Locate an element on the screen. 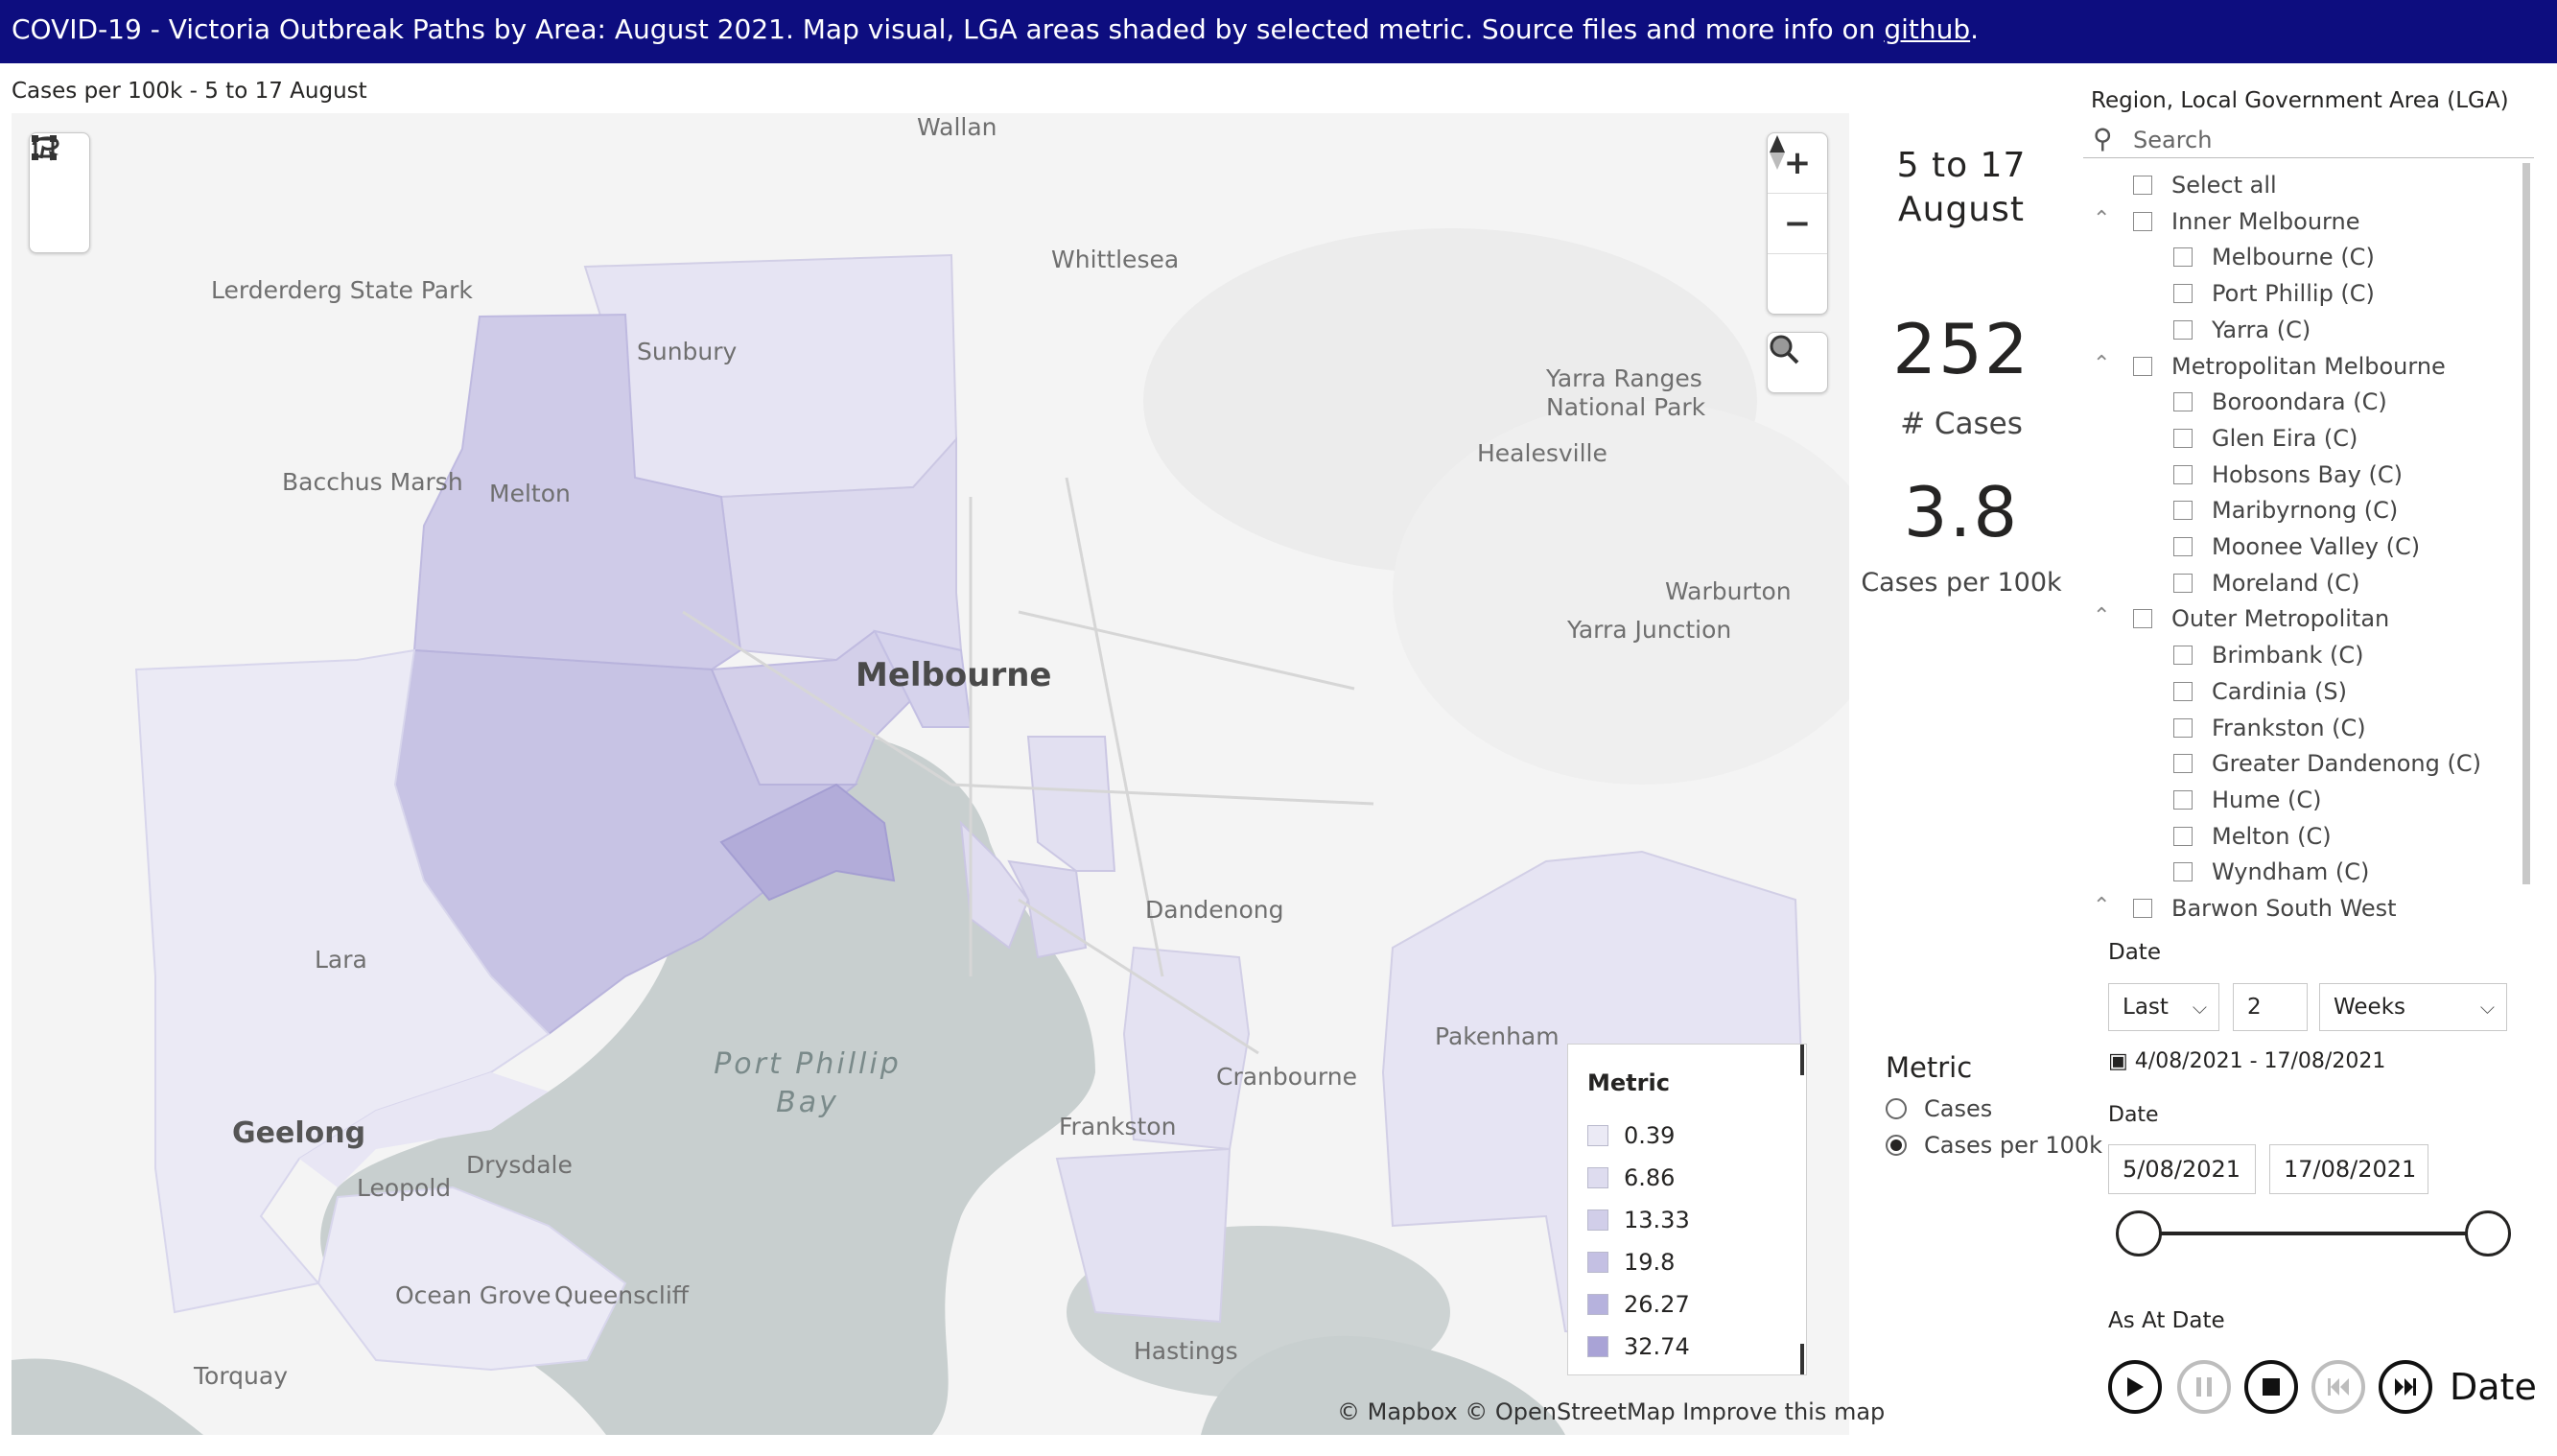  tree-group: Inner Melbourne is located at coordinates (2246, 222).